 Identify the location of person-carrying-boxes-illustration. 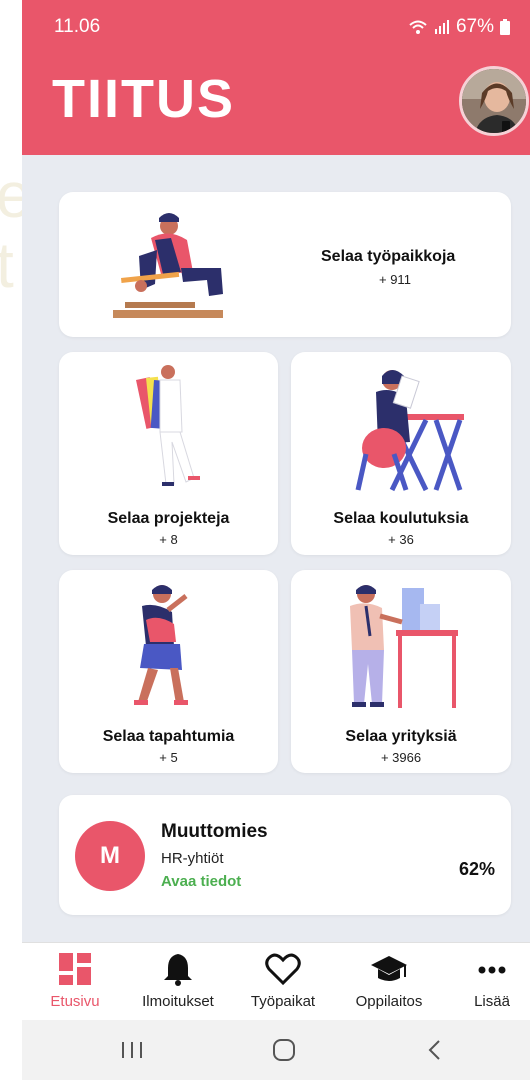
(167, 425).